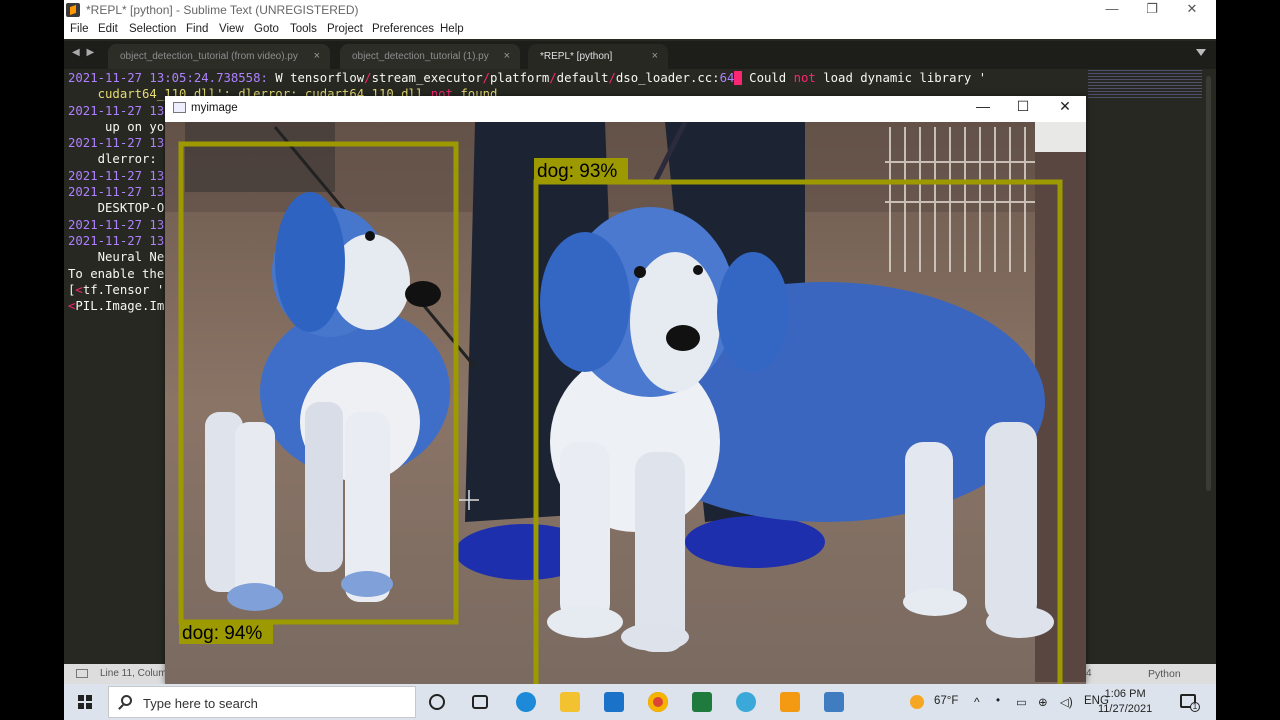  Describe the element at coordinates (998, 701) in the screenshot. I see `microphone-icon: •` at that location.